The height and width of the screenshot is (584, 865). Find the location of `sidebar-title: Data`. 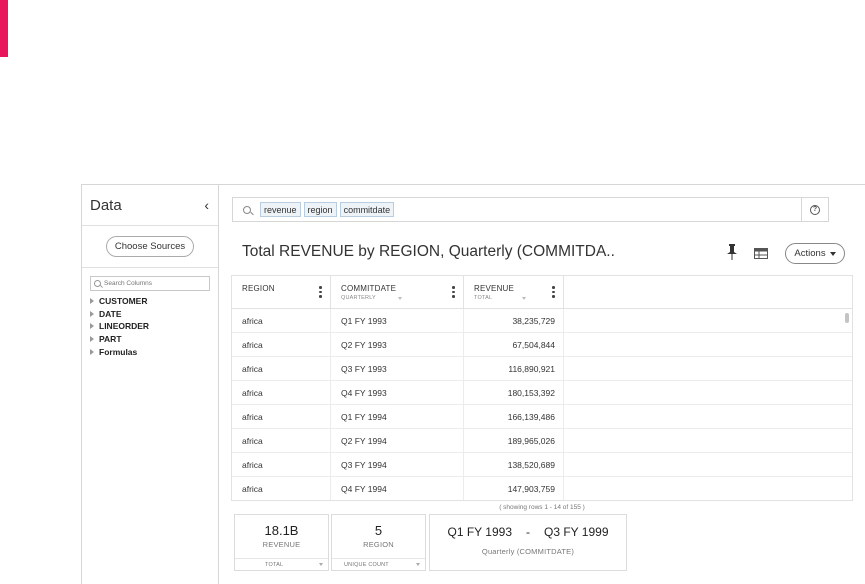

sidebar-title: Data is located at coordinates (106, 205).